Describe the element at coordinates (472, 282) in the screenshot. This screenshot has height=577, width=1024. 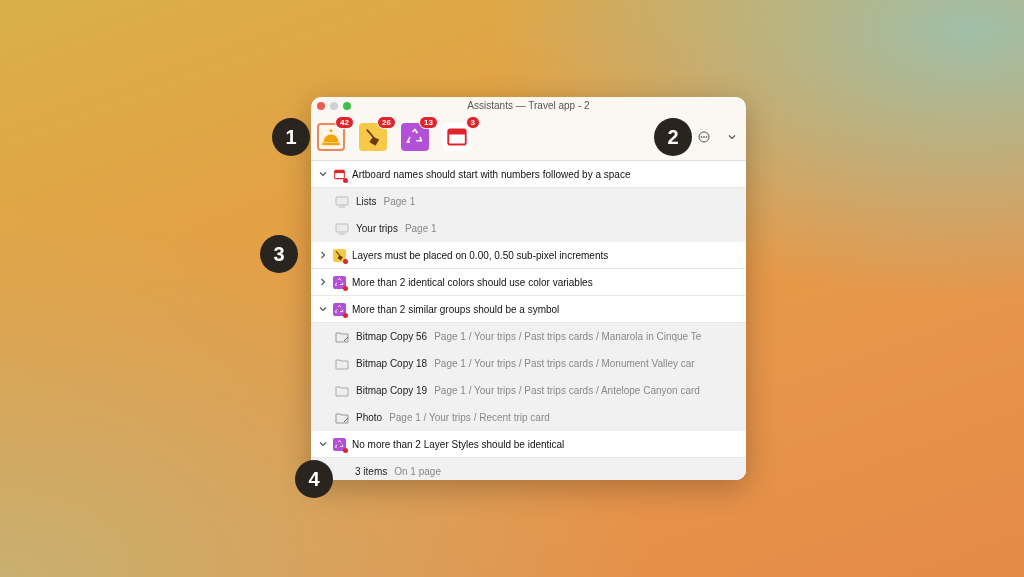
I see `rule-title: More than 2 identical colors should use color variables` at that location.